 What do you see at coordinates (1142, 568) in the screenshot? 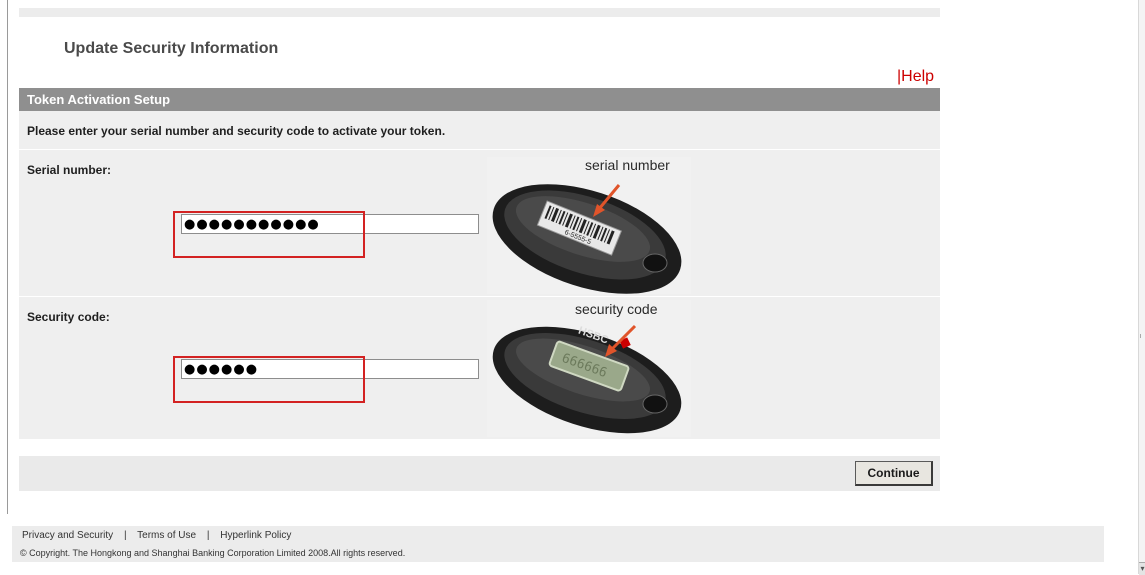
I see `scroll-down-arrow-icon: ▾` at bounding box center [1142, 568].